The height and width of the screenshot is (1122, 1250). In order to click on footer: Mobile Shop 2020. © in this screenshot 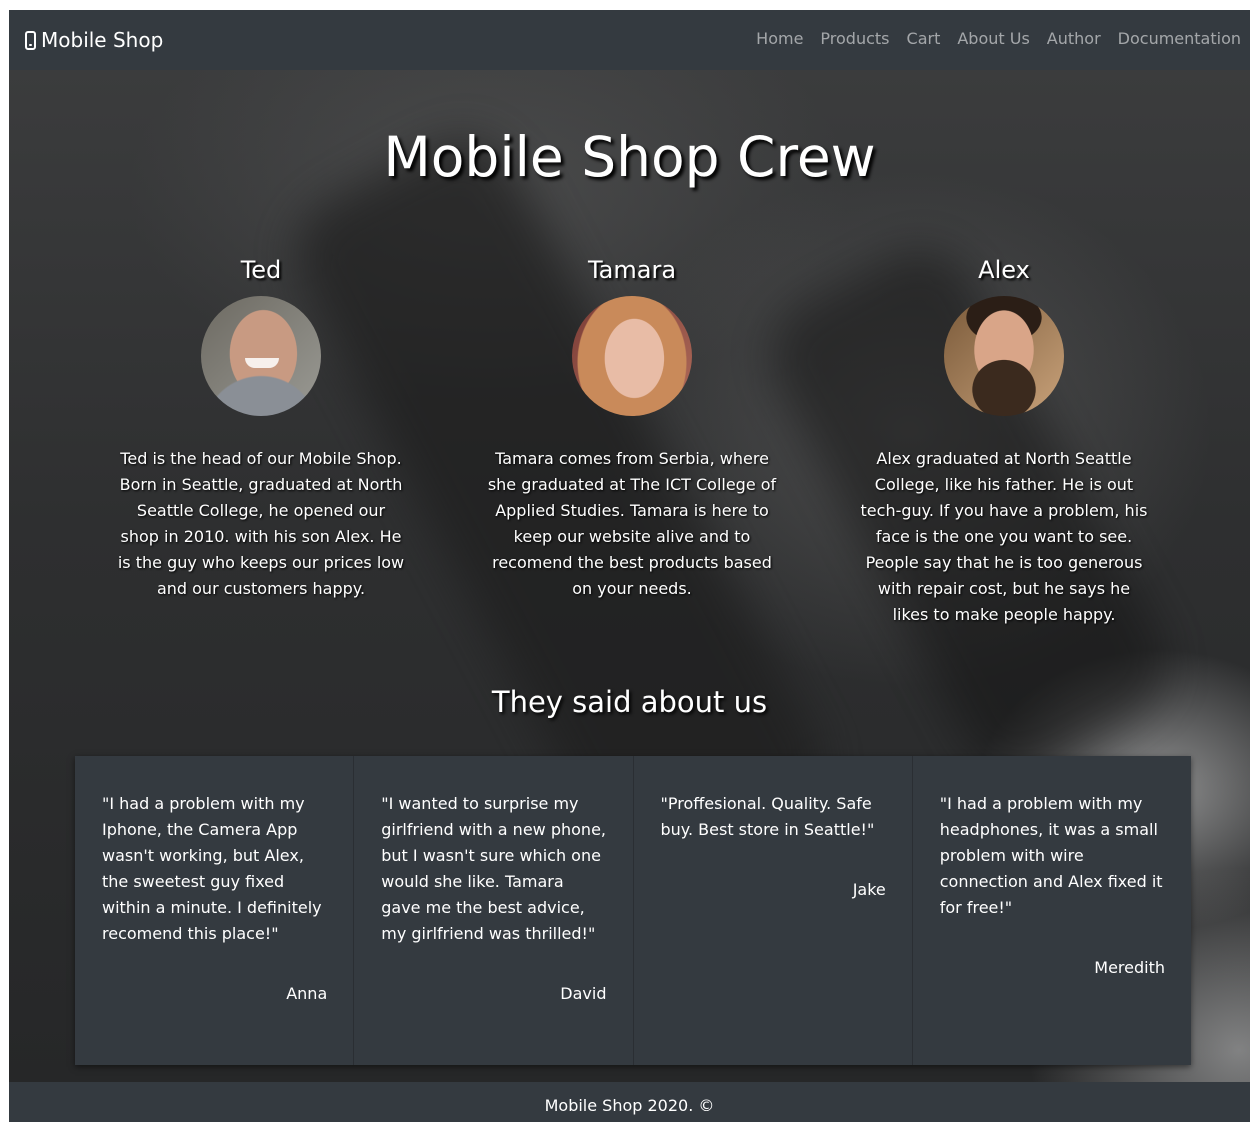, I will do `click(629, 1102)`.